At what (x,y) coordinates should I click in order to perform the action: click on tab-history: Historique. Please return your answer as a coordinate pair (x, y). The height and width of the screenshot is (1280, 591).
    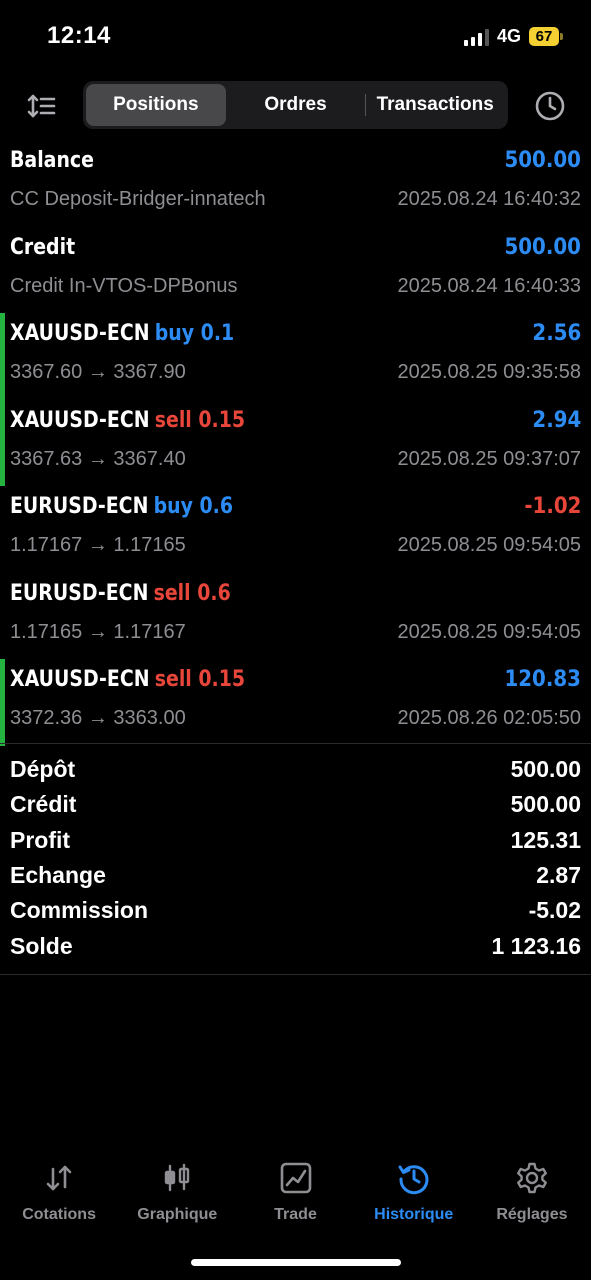
    Looking at the image, I should click on (414, 1195).